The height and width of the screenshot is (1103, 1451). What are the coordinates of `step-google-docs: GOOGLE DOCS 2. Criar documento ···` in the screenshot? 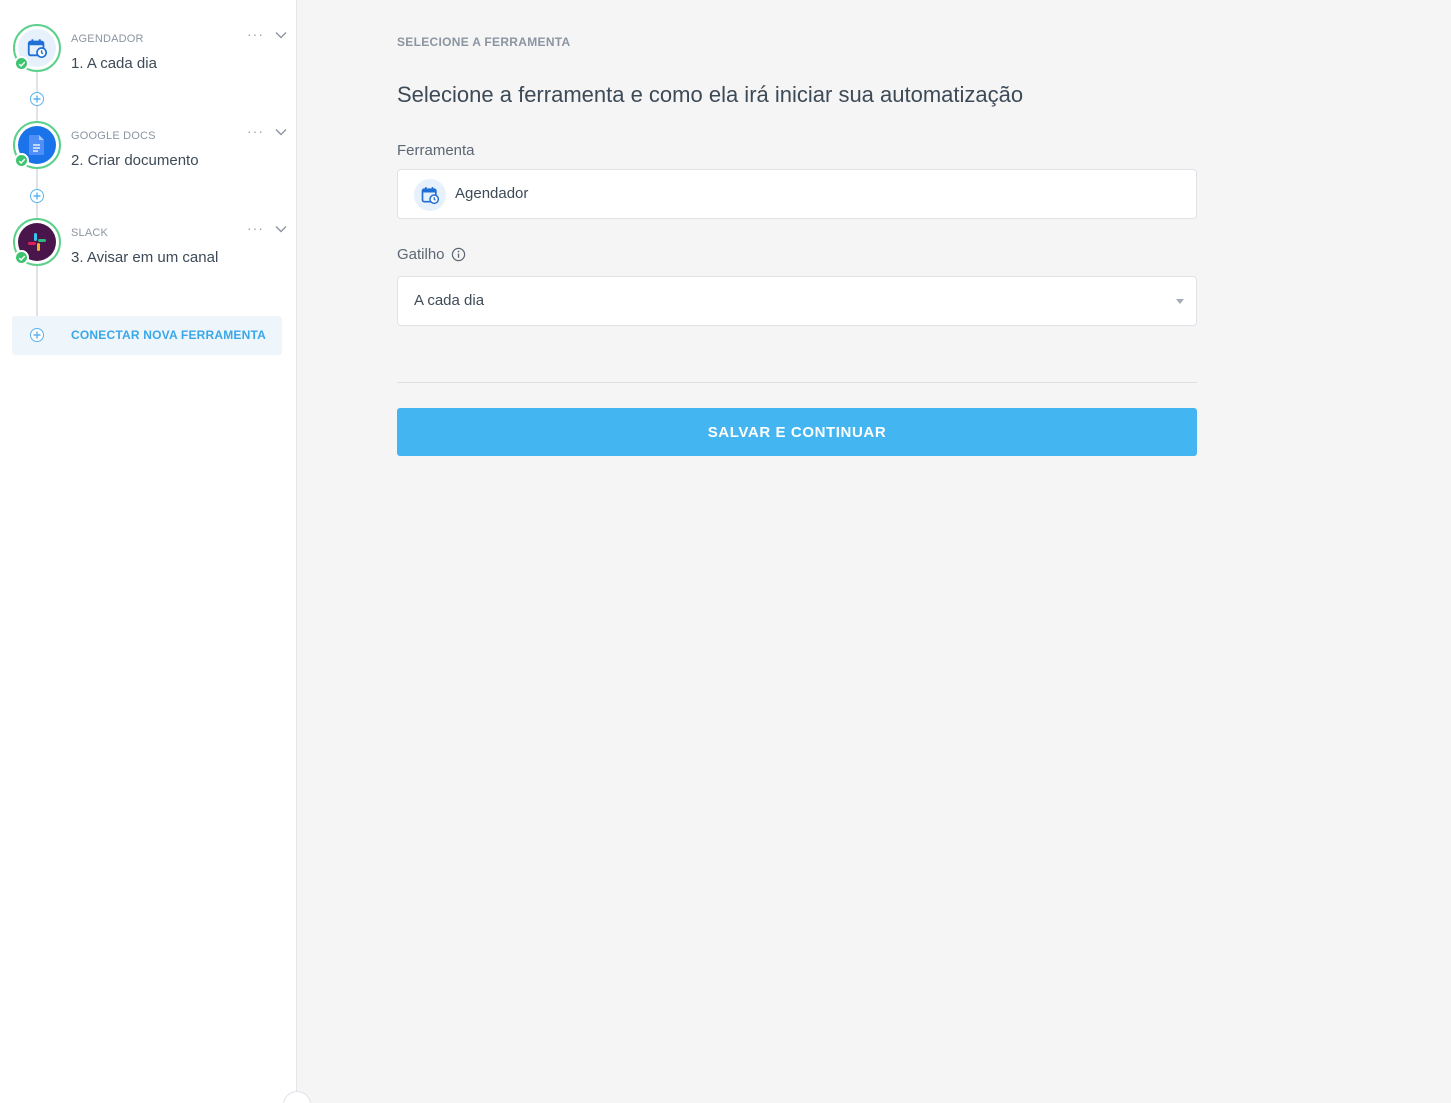 It's located at (148, 151).